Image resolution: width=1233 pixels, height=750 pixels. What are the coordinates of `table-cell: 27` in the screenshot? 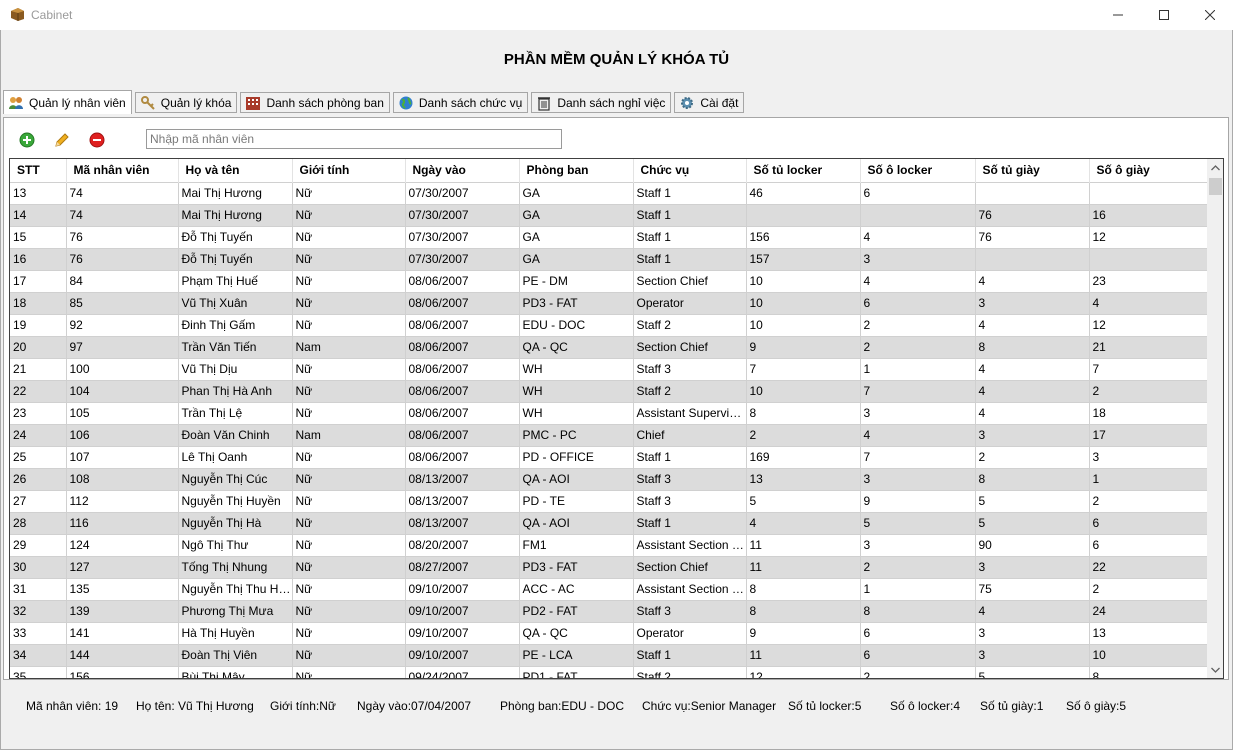 It's located at (38, 500).